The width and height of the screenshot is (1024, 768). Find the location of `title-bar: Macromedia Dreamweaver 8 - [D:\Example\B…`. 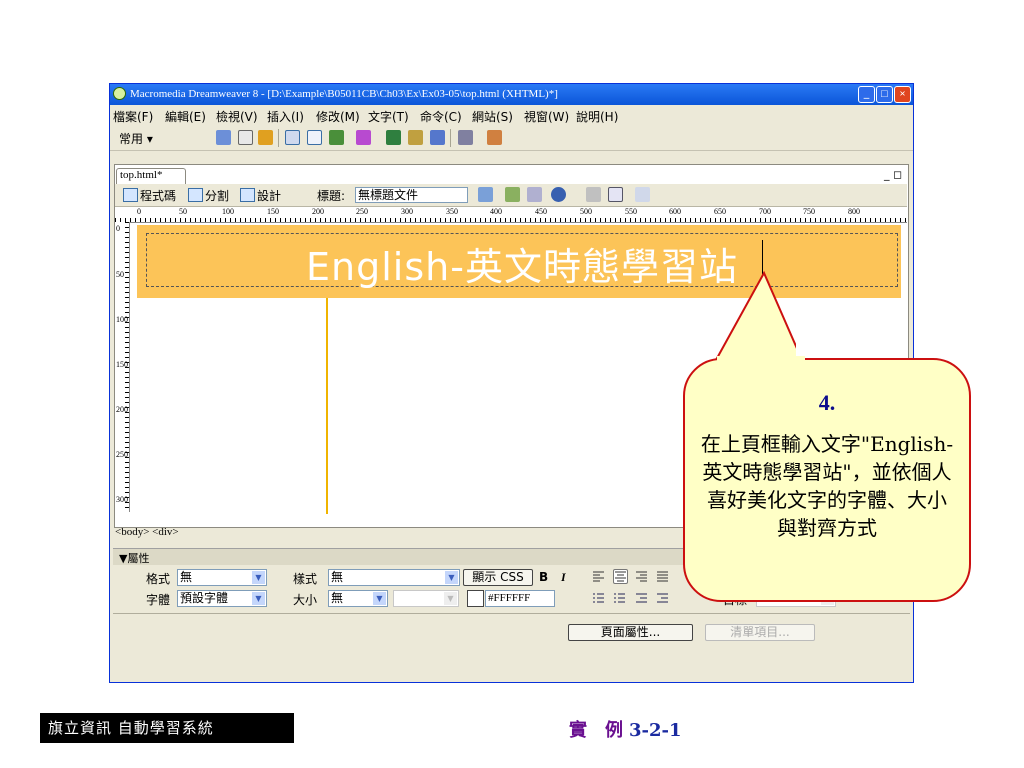

title-bar: Macromedia Dreamweaver 8 - [D:\Example\B… is located at coordinates (511, 94).